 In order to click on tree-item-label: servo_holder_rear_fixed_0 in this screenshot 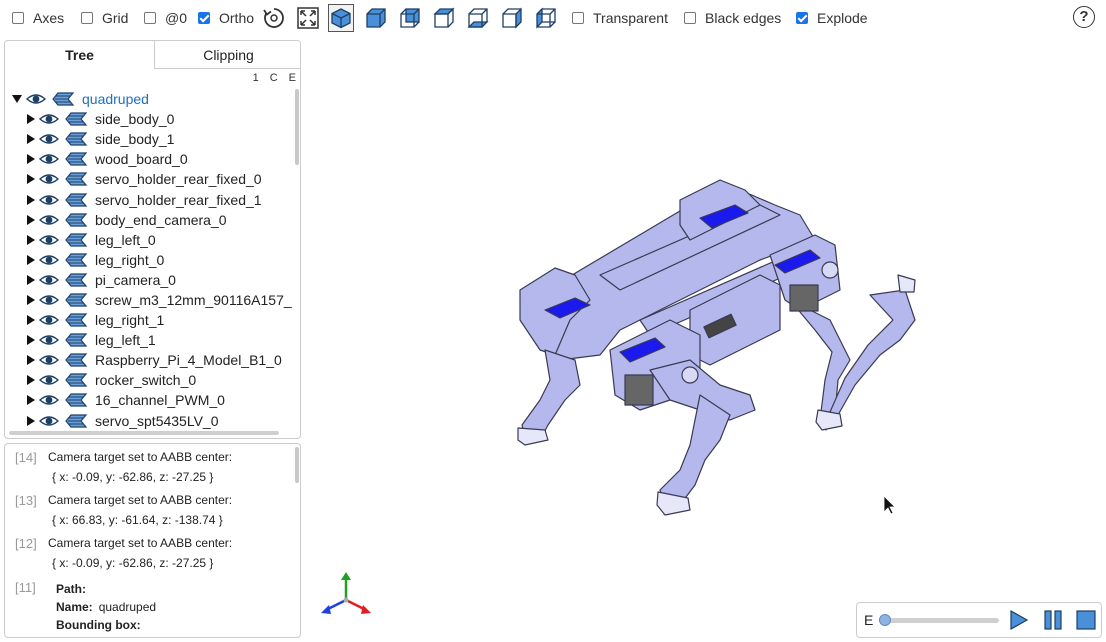, I will do `click(178, 179)`.